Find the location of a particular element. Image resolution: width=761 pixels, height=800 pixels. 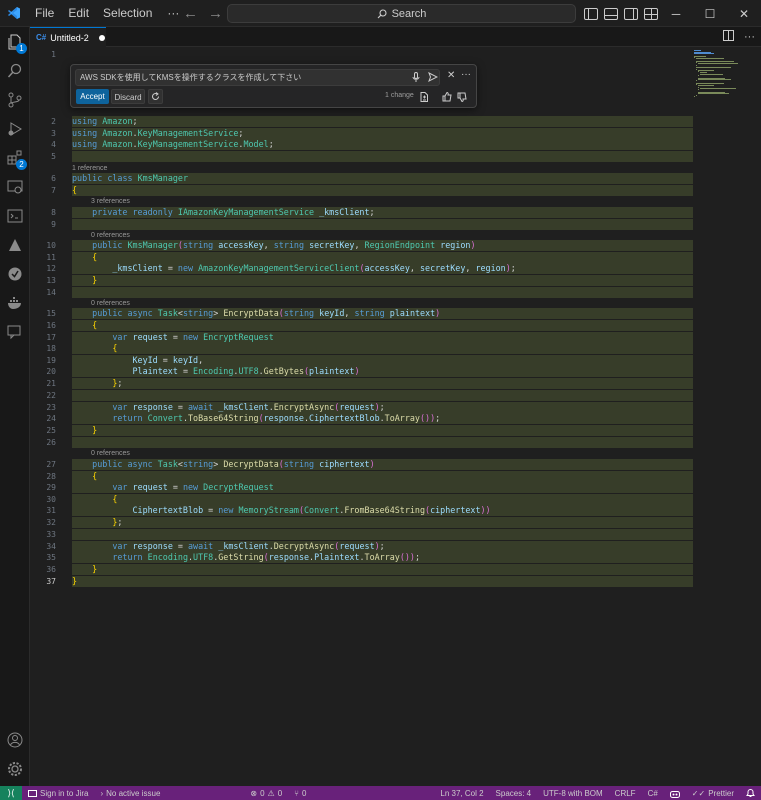

run-debug-icon is located at coordinates (15, 129).